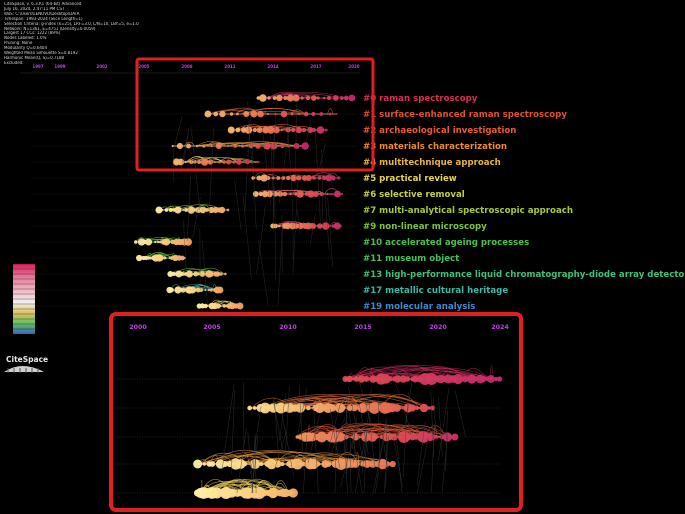 The image size is (685, 514). What do you see at coordinates (465, 115) in the screenshot?
I see `cluster-label: #1 surface-enhanced raman spectroscopy` at bounding box center [465, 115].